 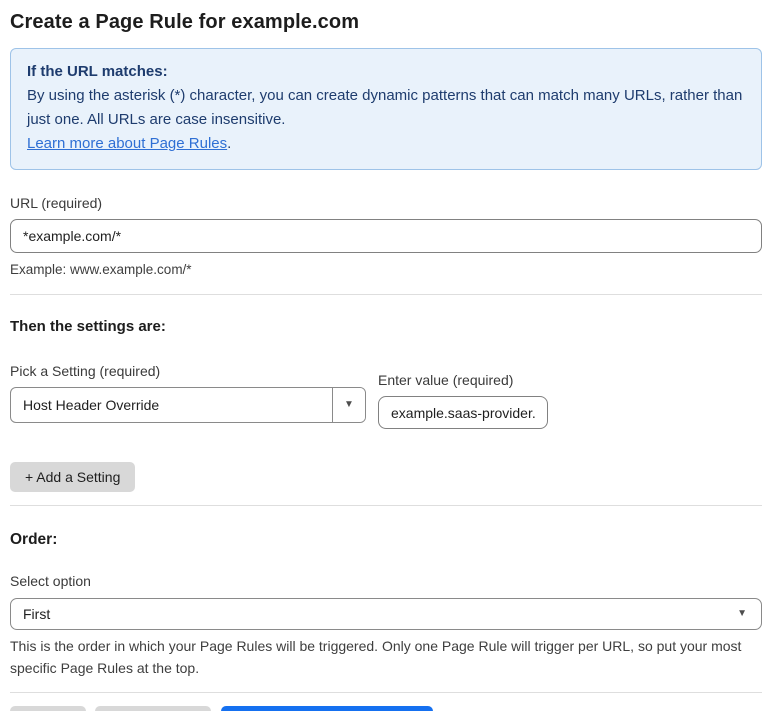 I want to click on save-as-draft-button: Save as Draft, so click(x=153, y=708).